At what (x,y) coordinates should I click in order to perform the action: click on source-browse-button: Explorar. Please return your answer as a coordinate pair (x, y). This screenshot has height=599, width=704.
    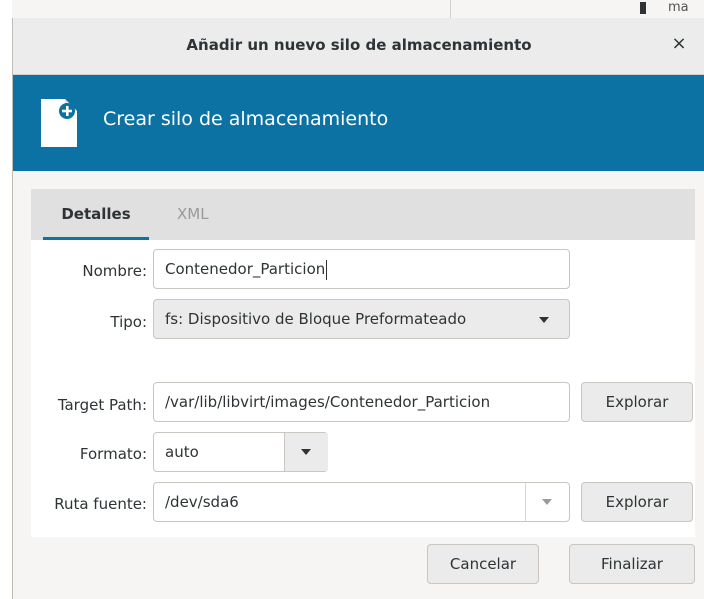
    Looking at the image, I should click on (637, 502).